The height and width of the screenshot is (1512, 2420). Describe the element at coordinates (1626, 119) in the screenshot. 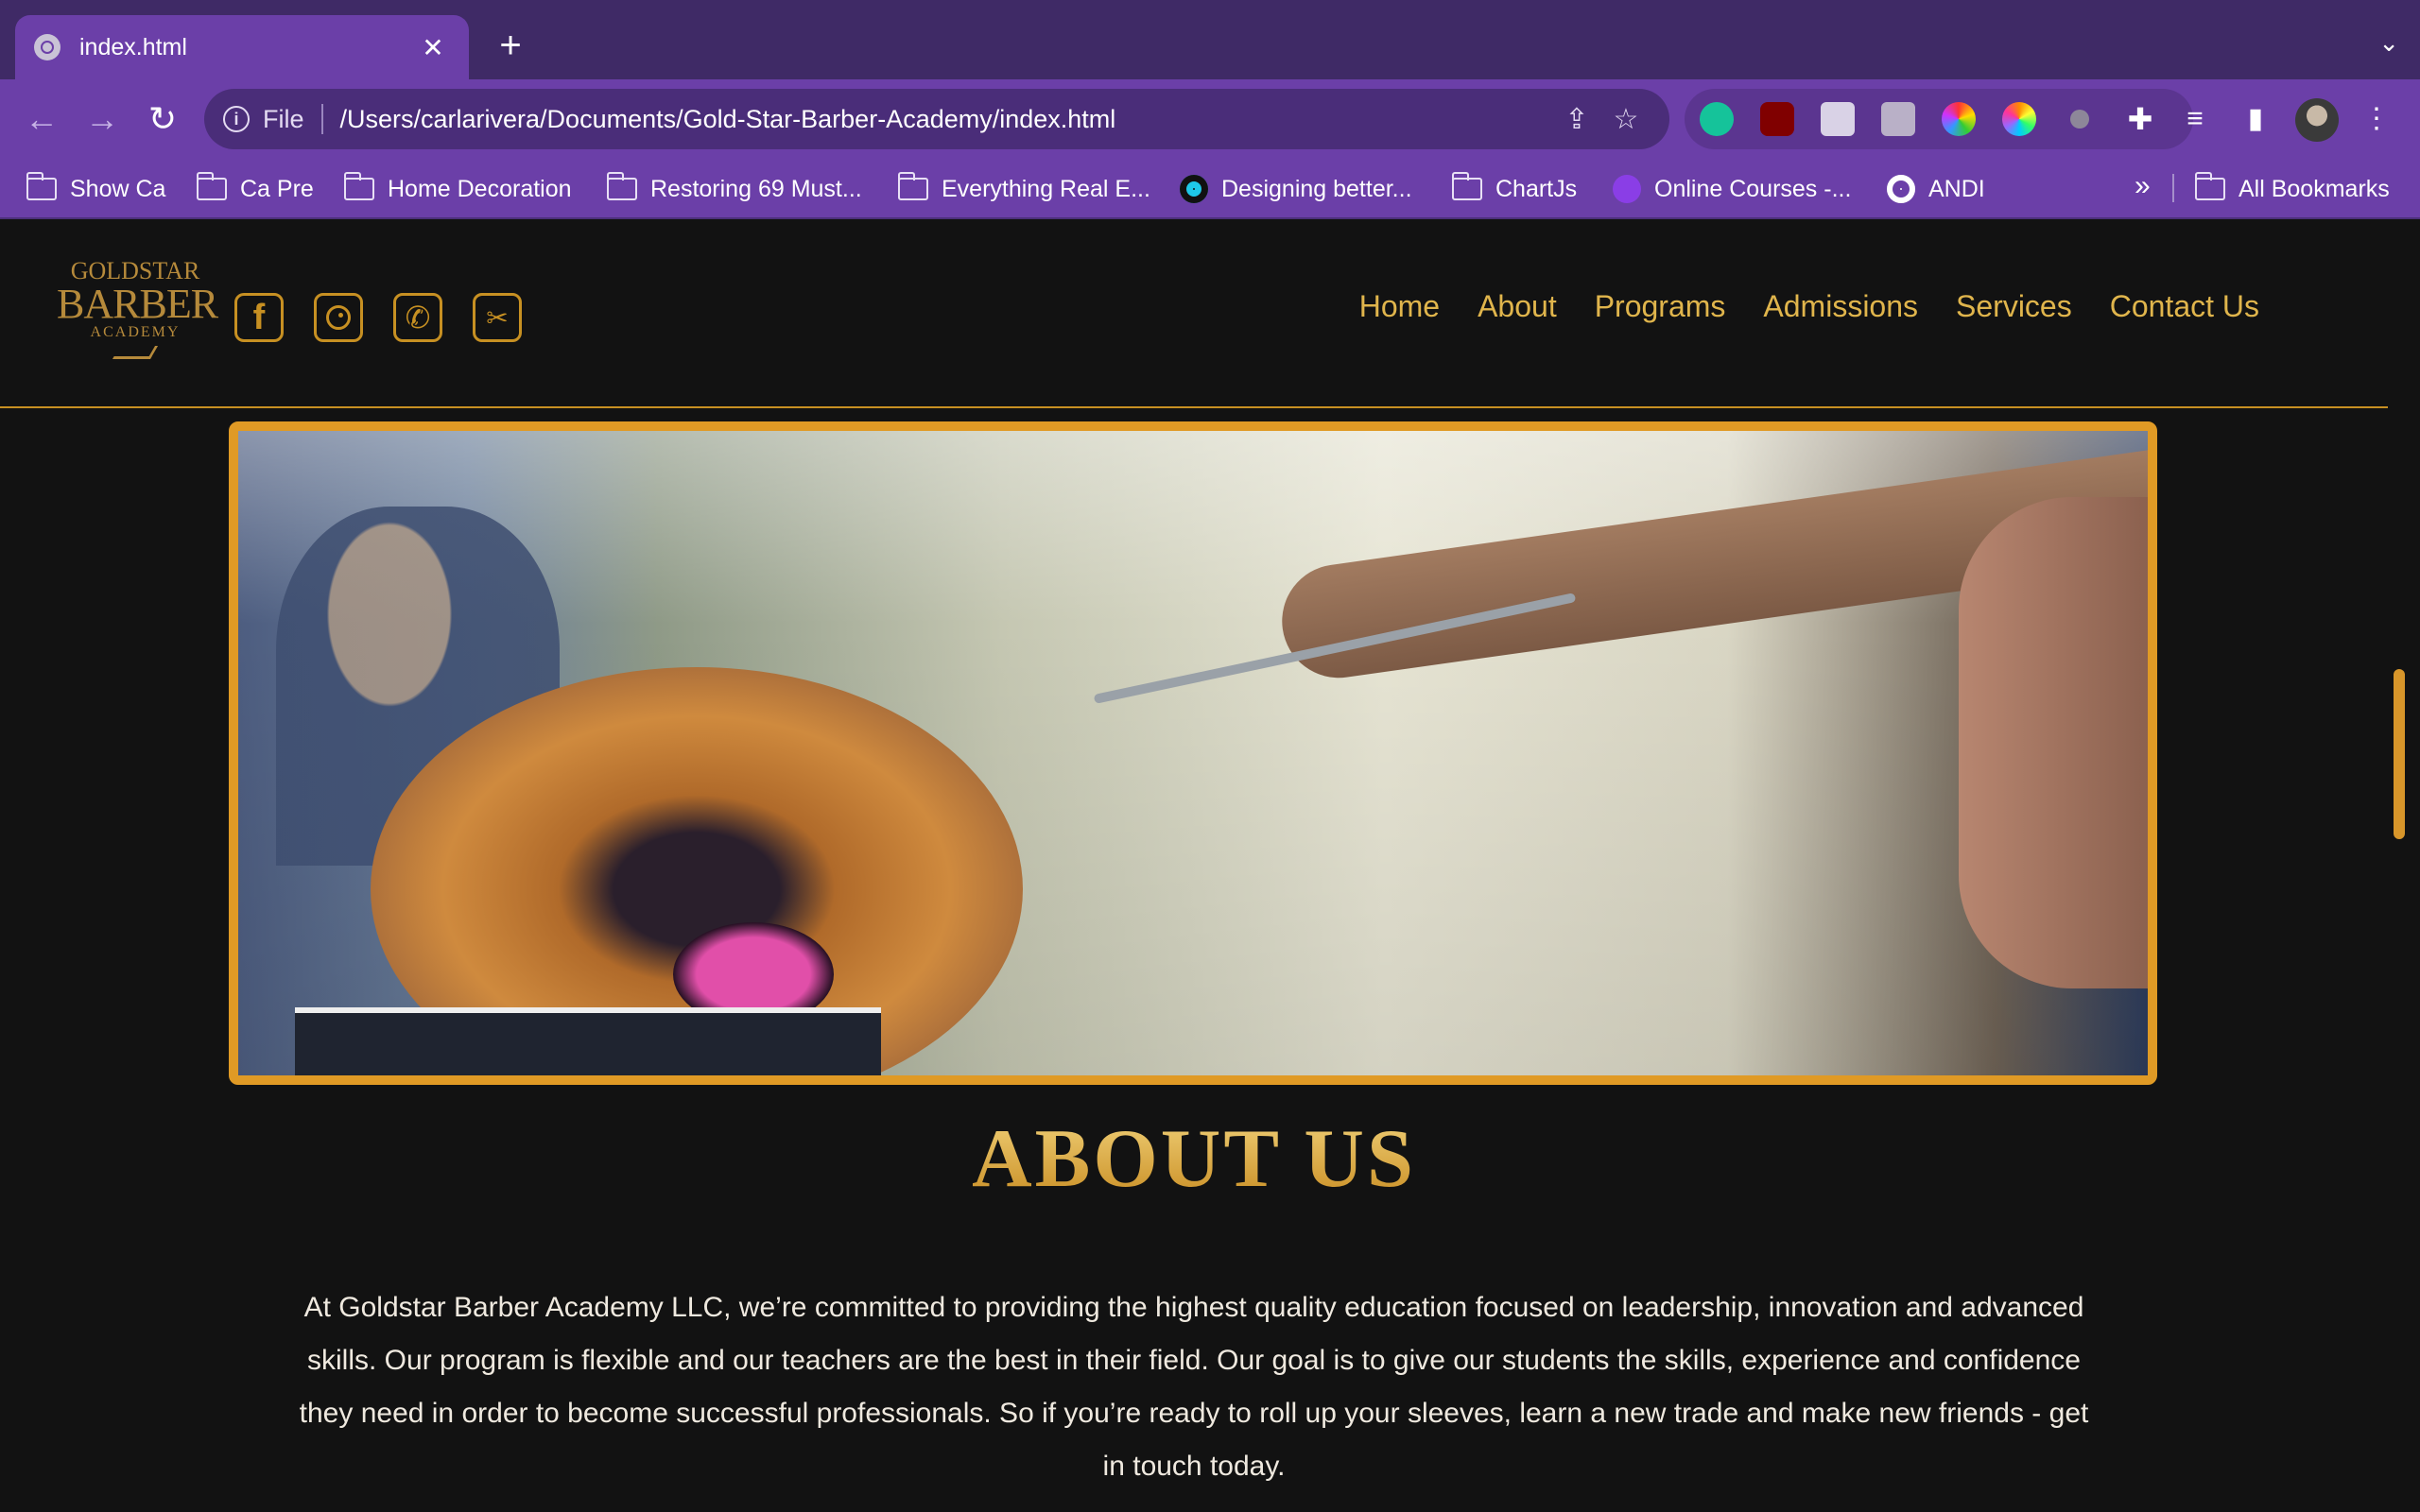

I see `bookmark-star-icon: ☆` at that location.